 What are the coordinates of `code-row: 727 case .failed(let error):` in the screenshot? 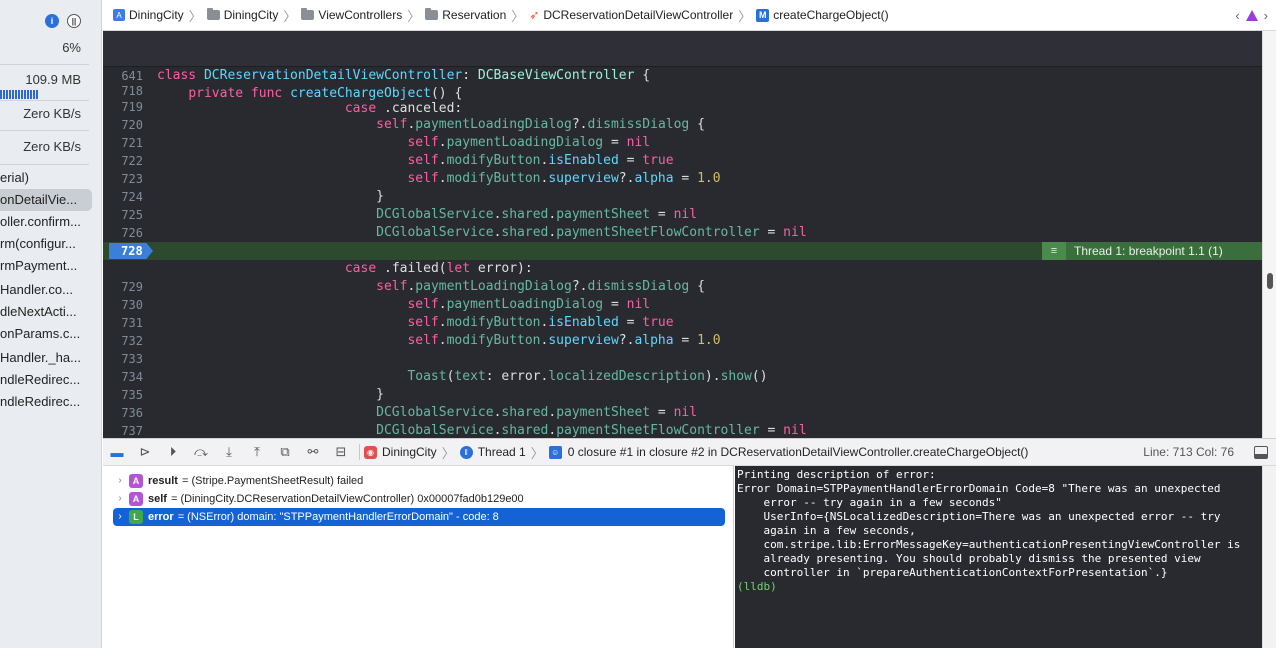 It's located at (682, 250).